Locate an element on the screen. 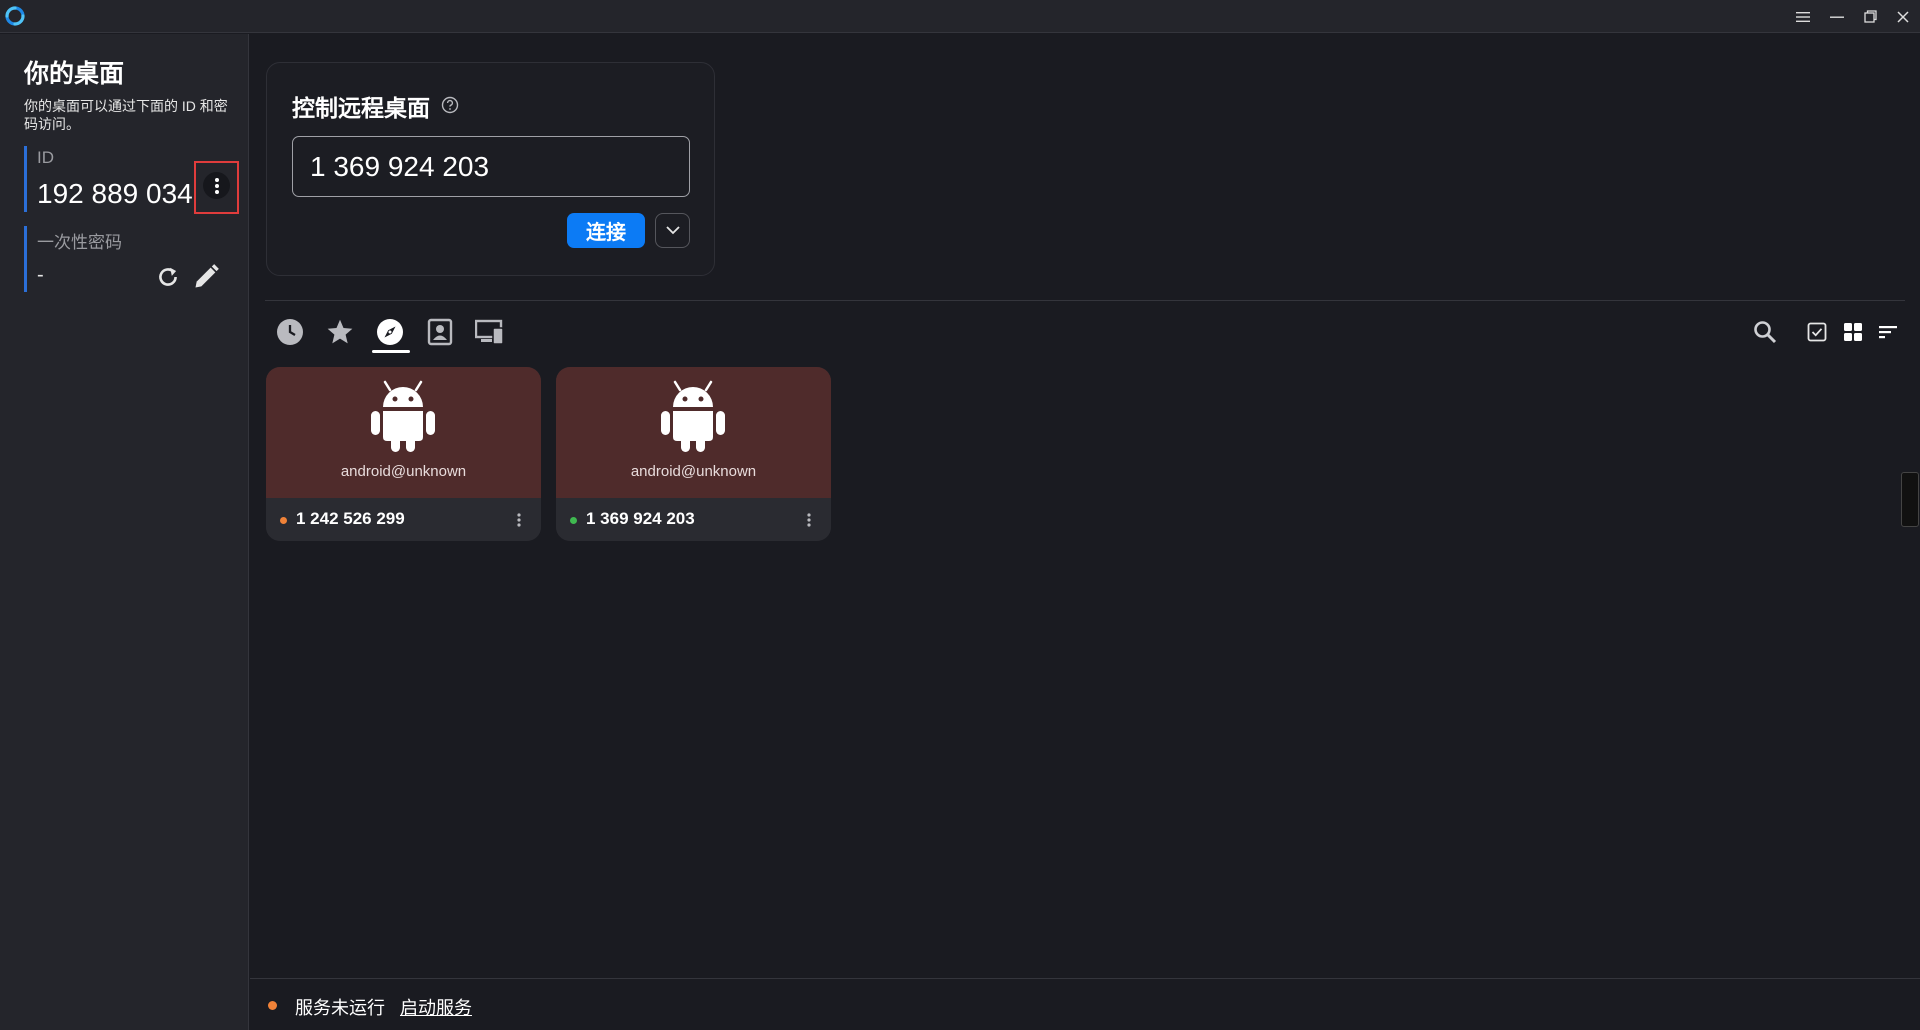 This screenshot has width=1920, height=1030. service-status-dot is located at coordinates (272, 1005).